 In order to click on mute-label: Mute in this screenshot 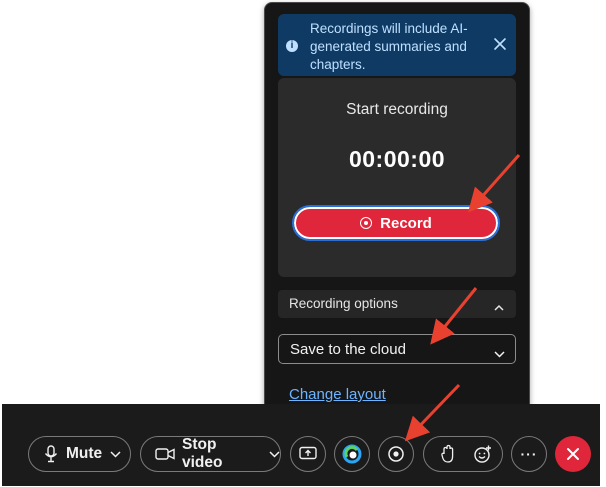, I will do `click(84, 453)`.